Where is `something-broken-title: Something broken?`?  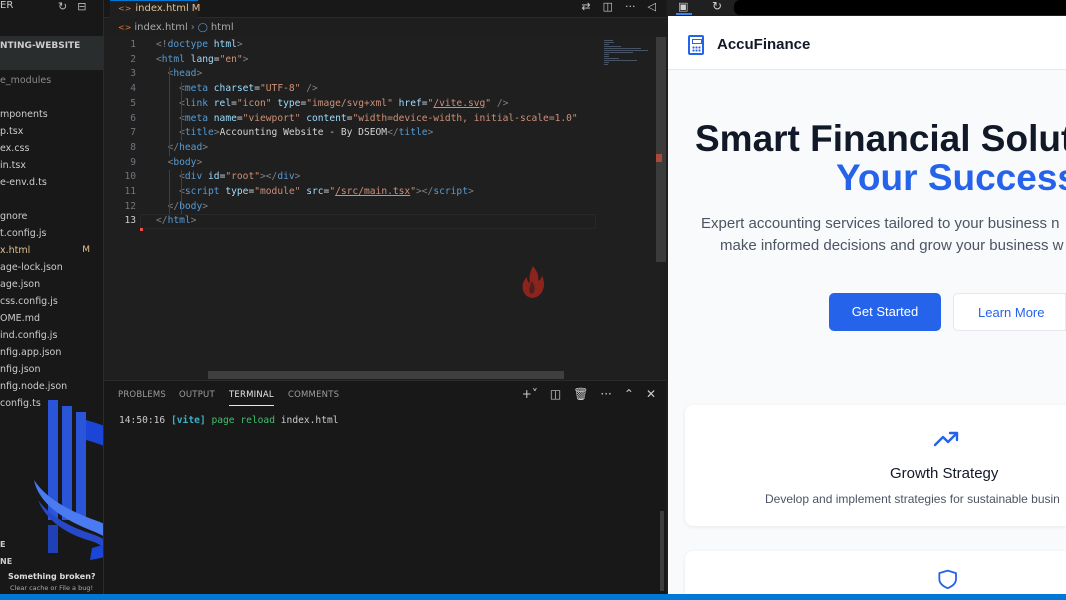
something-broken-title: Something broken? is located at coordinates (52, 576).